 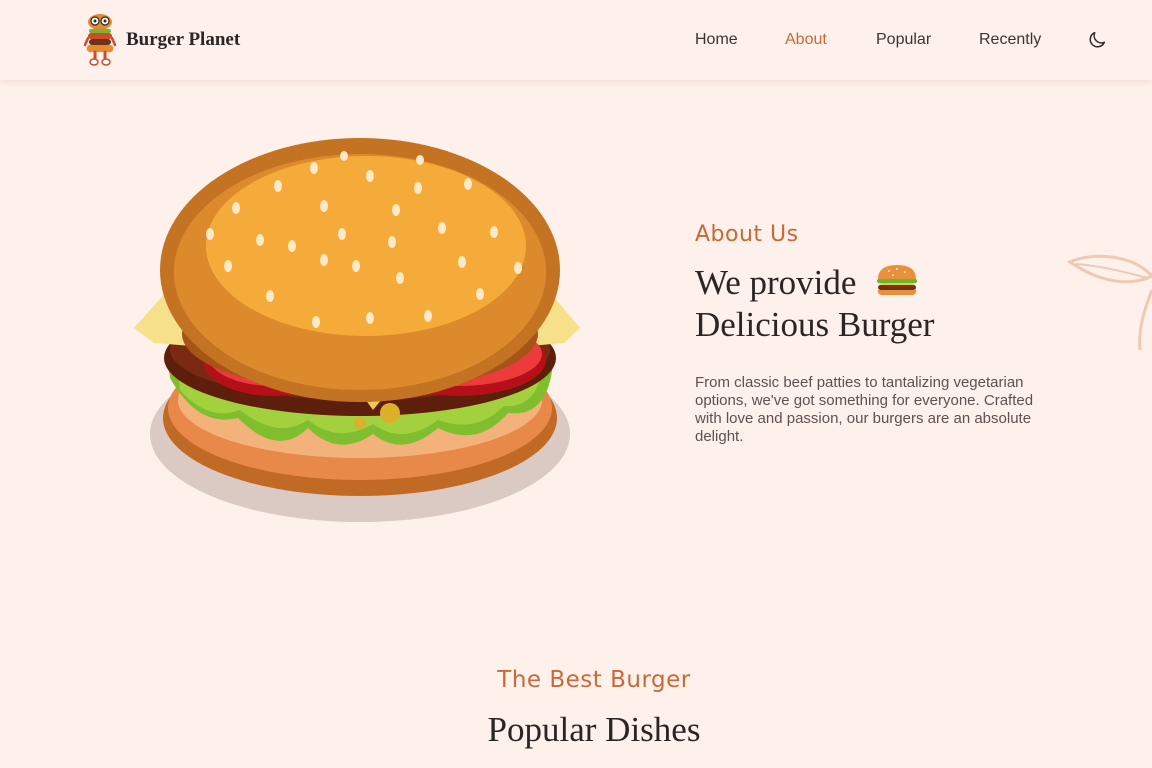 I want to click on burger-icon, so click(x=897, y=280).